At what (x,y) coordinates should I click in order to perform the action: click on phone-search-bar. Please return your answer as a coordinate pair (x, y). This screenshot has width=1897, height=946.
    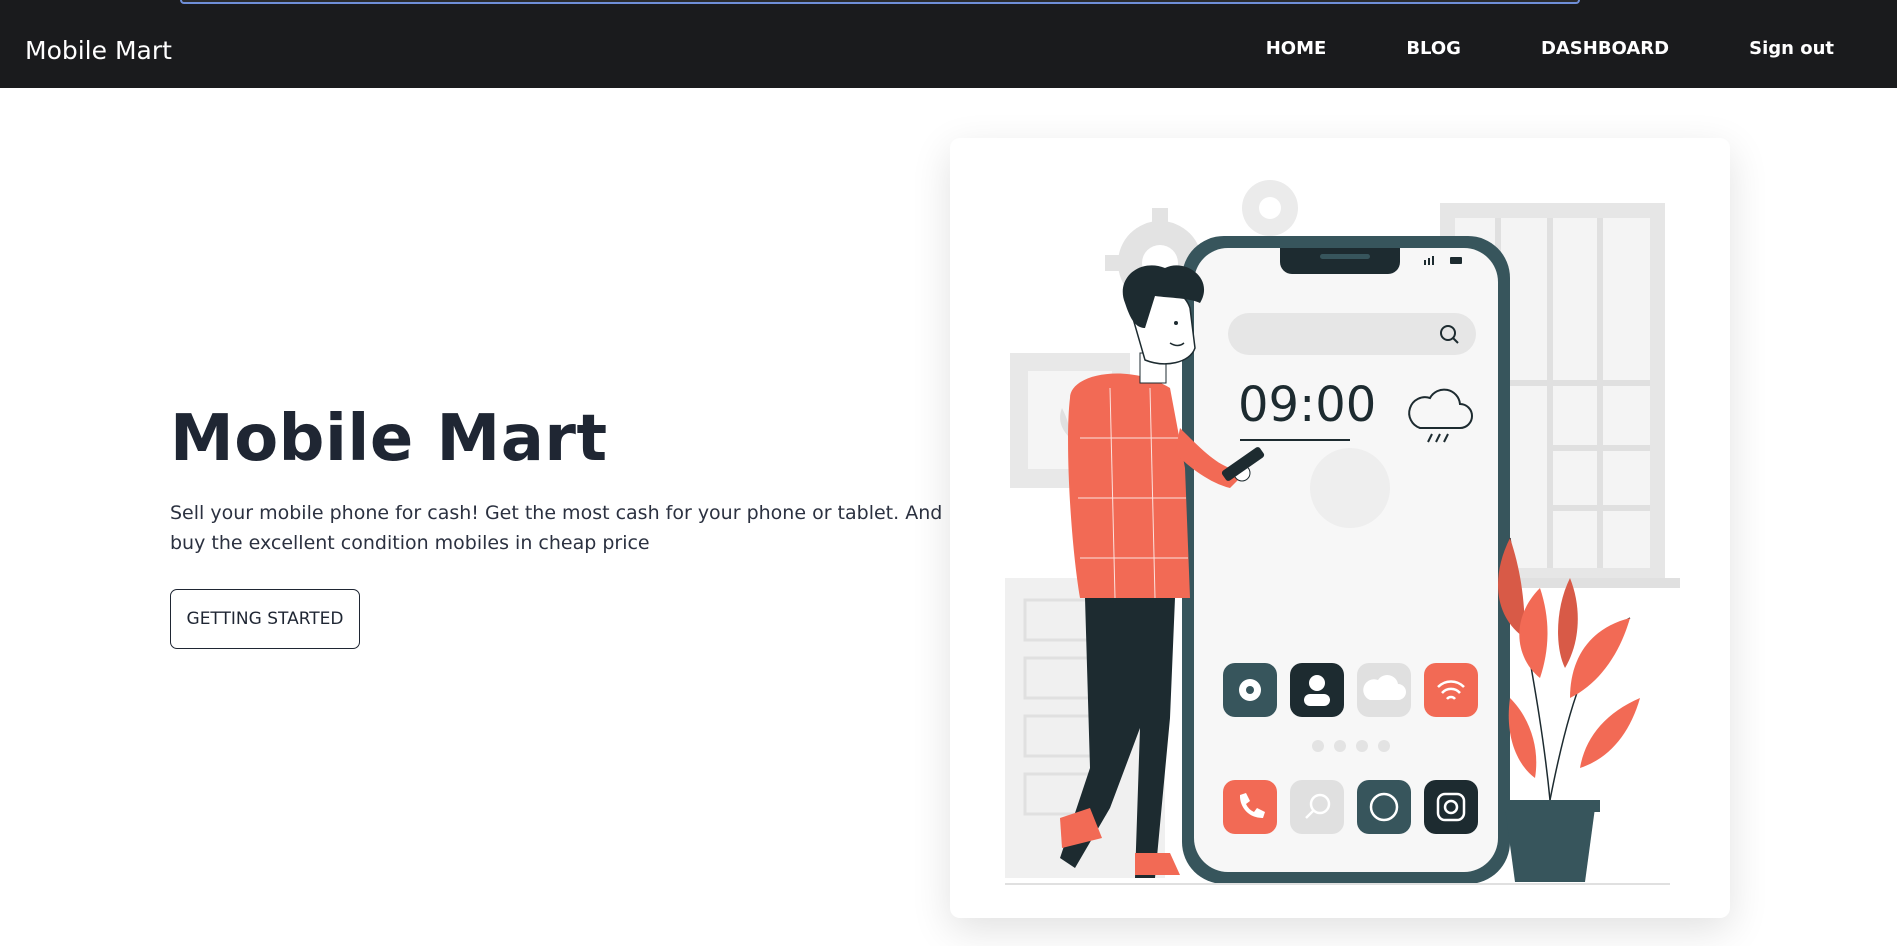
    Looking at the image, I should click on (1352, 334).